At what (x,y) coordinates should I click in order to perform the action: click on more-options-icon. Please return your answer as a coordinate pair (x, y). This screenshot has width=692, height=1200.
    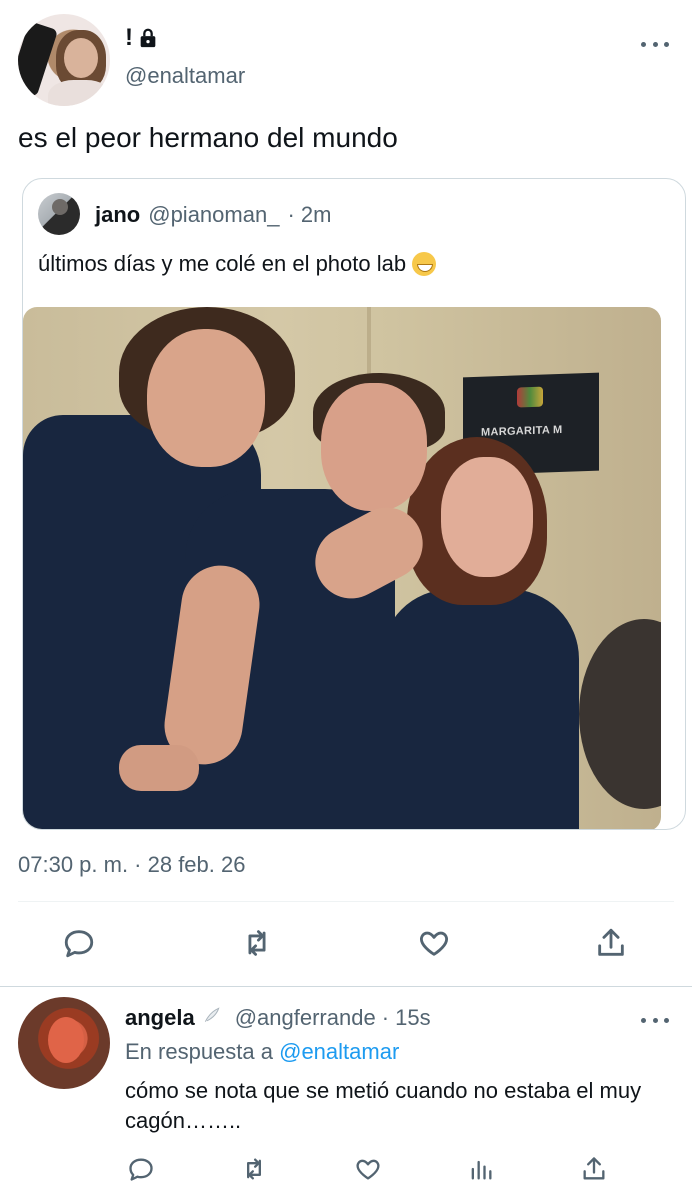
    Looking at the image, I should click on (655, 44).